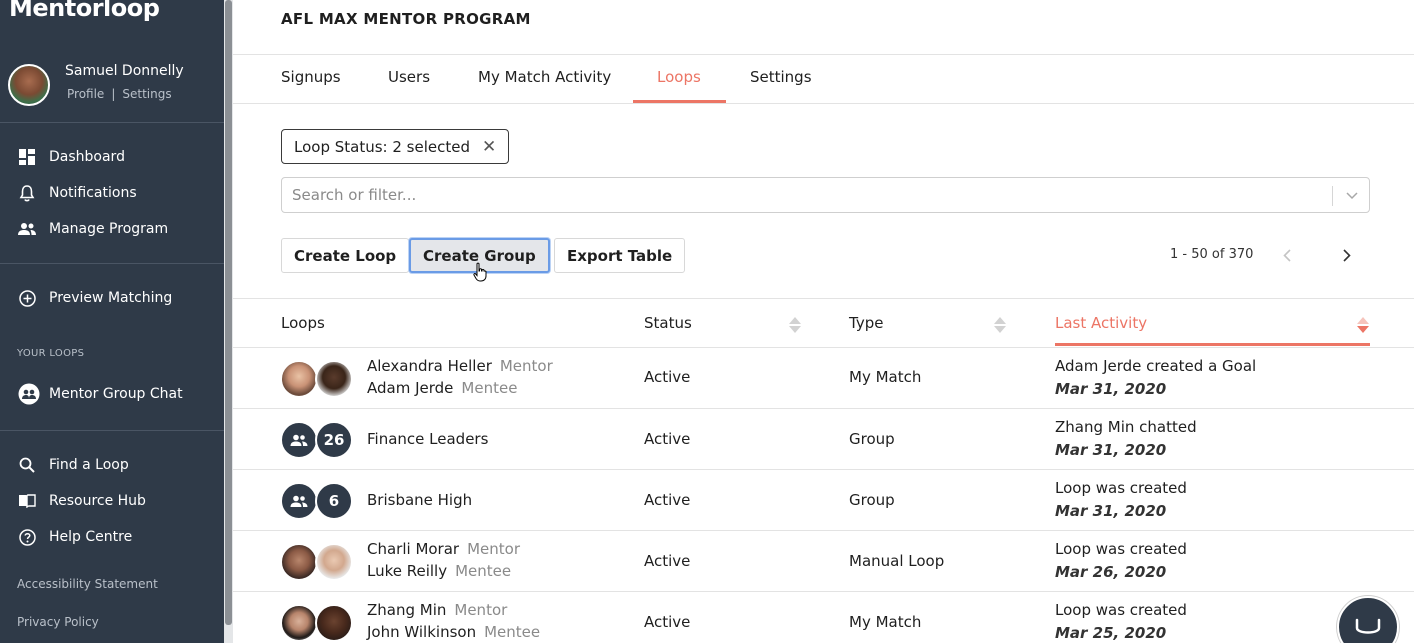 The image size is (1414, 643). I want to click on loop-status-filter-chip: Loop Status: 2 selected ✕, so click(395, 146).